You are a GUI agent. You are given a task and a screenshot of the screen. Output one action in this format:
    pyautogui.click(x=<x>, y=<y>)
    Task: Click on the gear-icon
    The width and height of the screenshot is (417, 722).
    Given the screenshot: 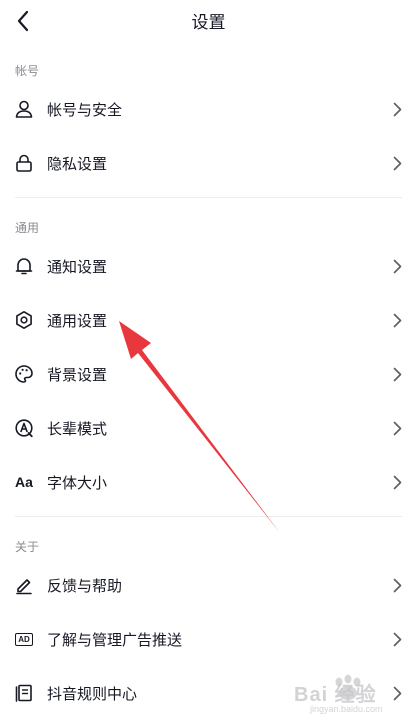 What is the action you would take?
    pyautogui.click(x=24, y=320)
    